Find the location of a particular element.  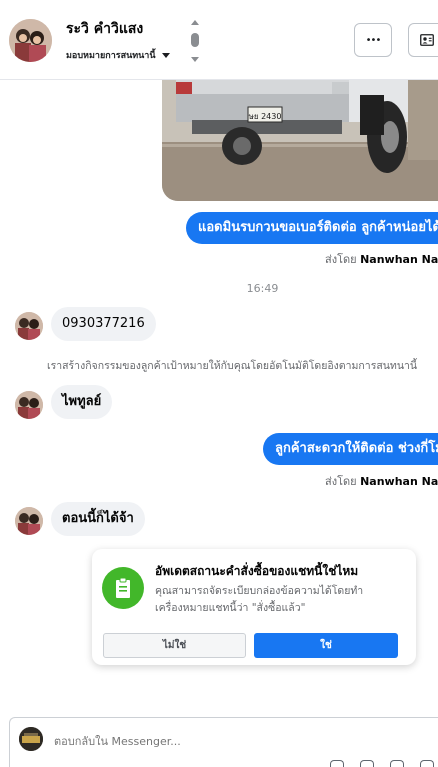

chevron-up-icon is located at coordinates (195, 22).